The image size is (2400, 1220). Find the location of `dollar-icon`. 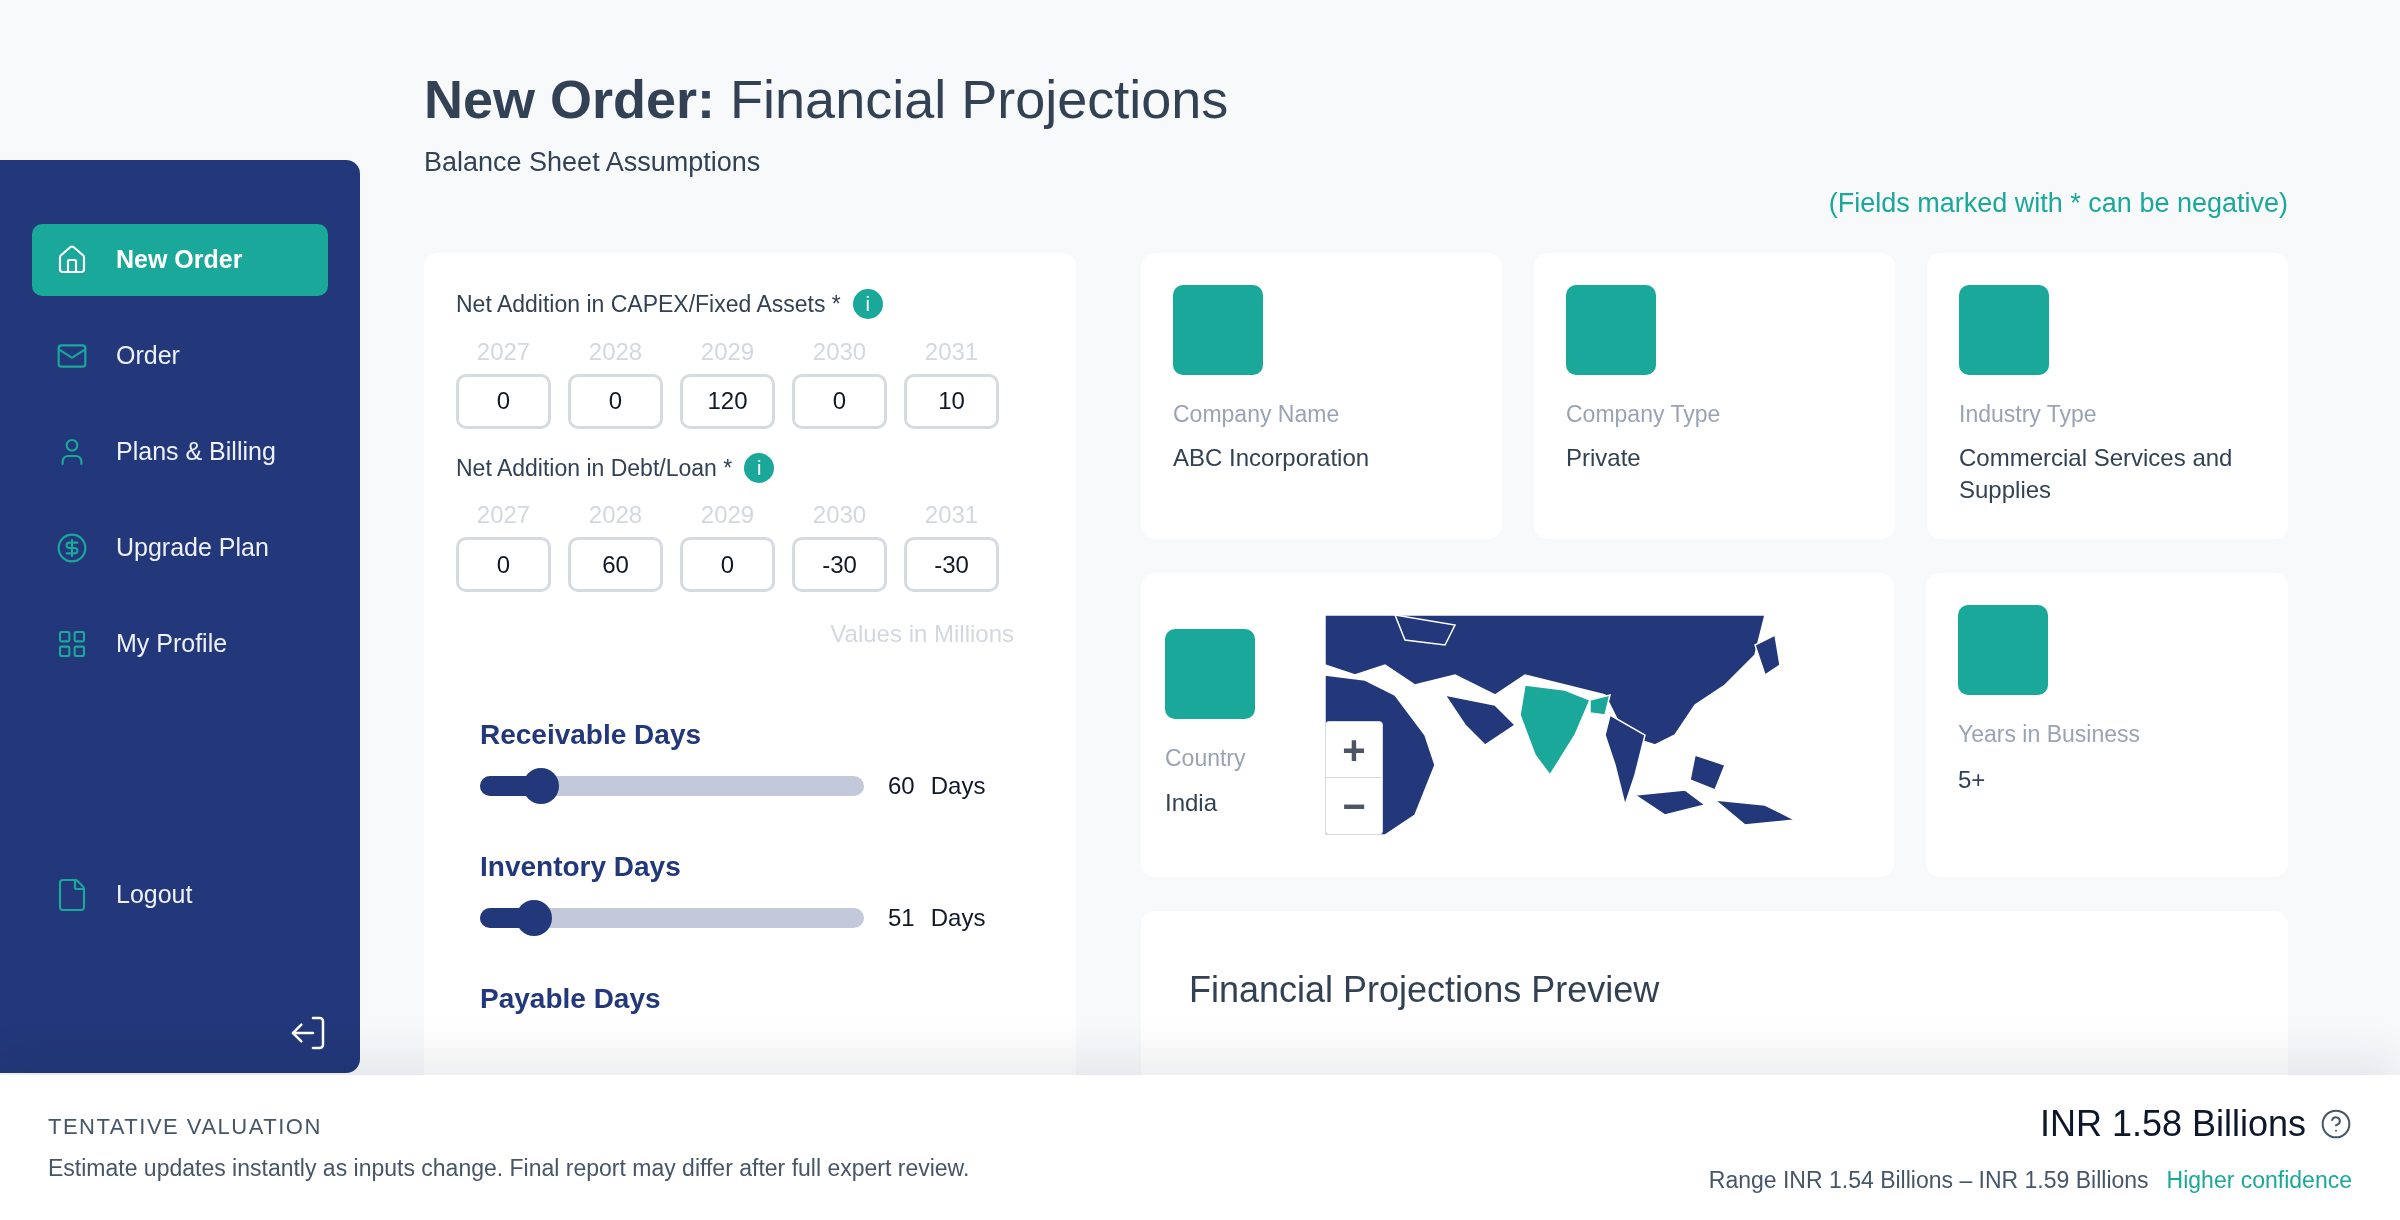

dollar-icon is located at coordinates (72, 548).